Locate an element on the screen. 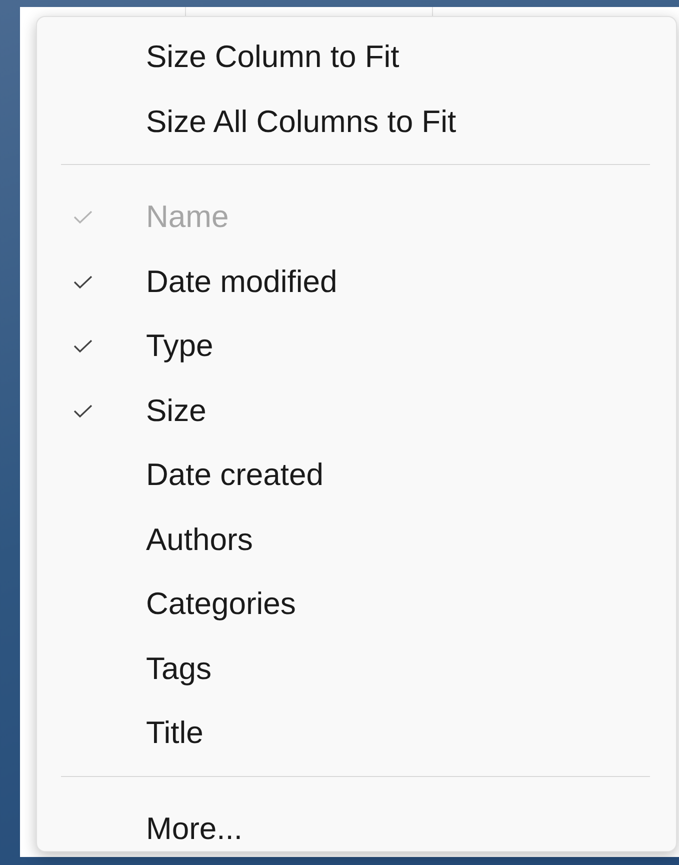  menu-item: Categories is located at coordinates (356, 604).